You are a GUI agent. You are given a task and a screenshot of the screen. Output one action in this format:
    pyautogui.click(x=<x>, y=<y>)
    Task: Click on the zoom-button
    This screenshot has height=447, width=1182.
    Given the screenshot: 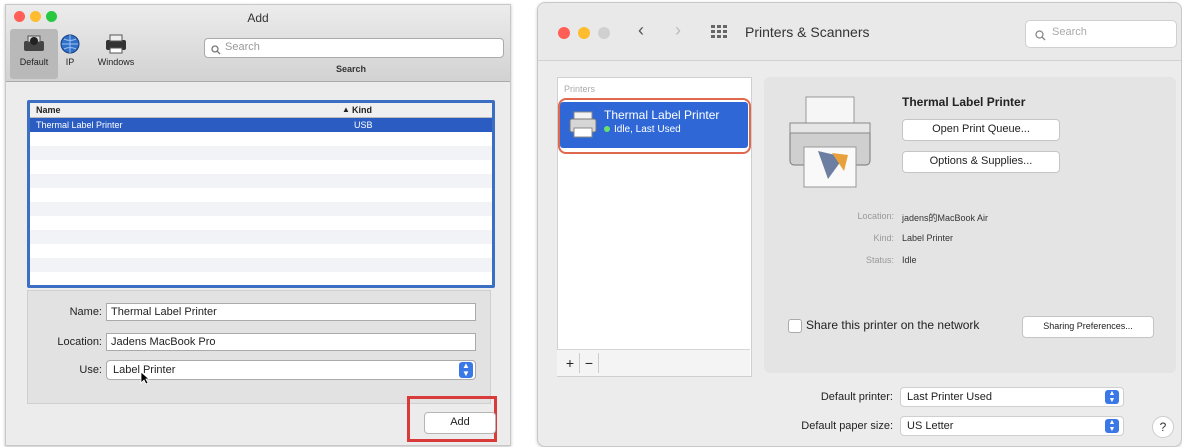 What is the action you would take?
    pyautogui.click(x=604, y=33)
    